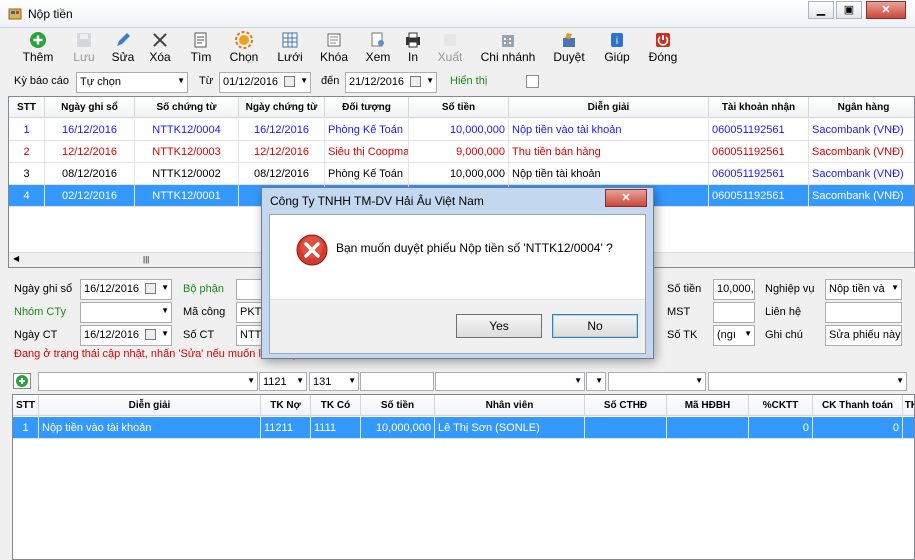  Describe the element at coordinates (617, 57) in the screenshot. I see `toolbar-button-label: Giúp` at that location.